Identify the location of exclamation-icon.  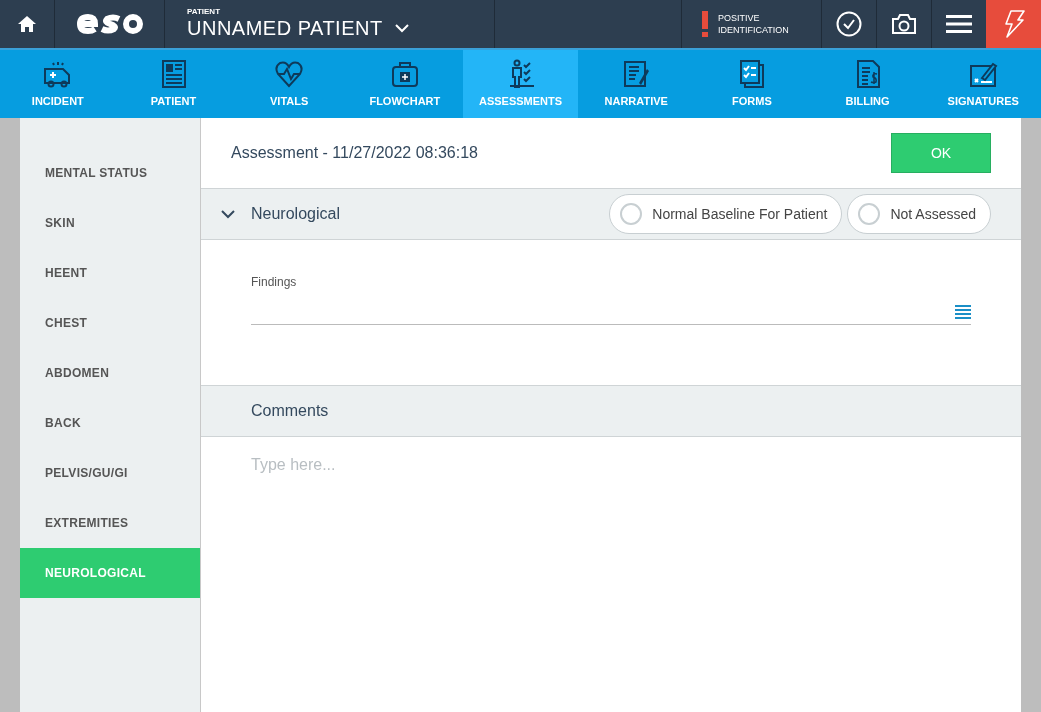
(705, 24).